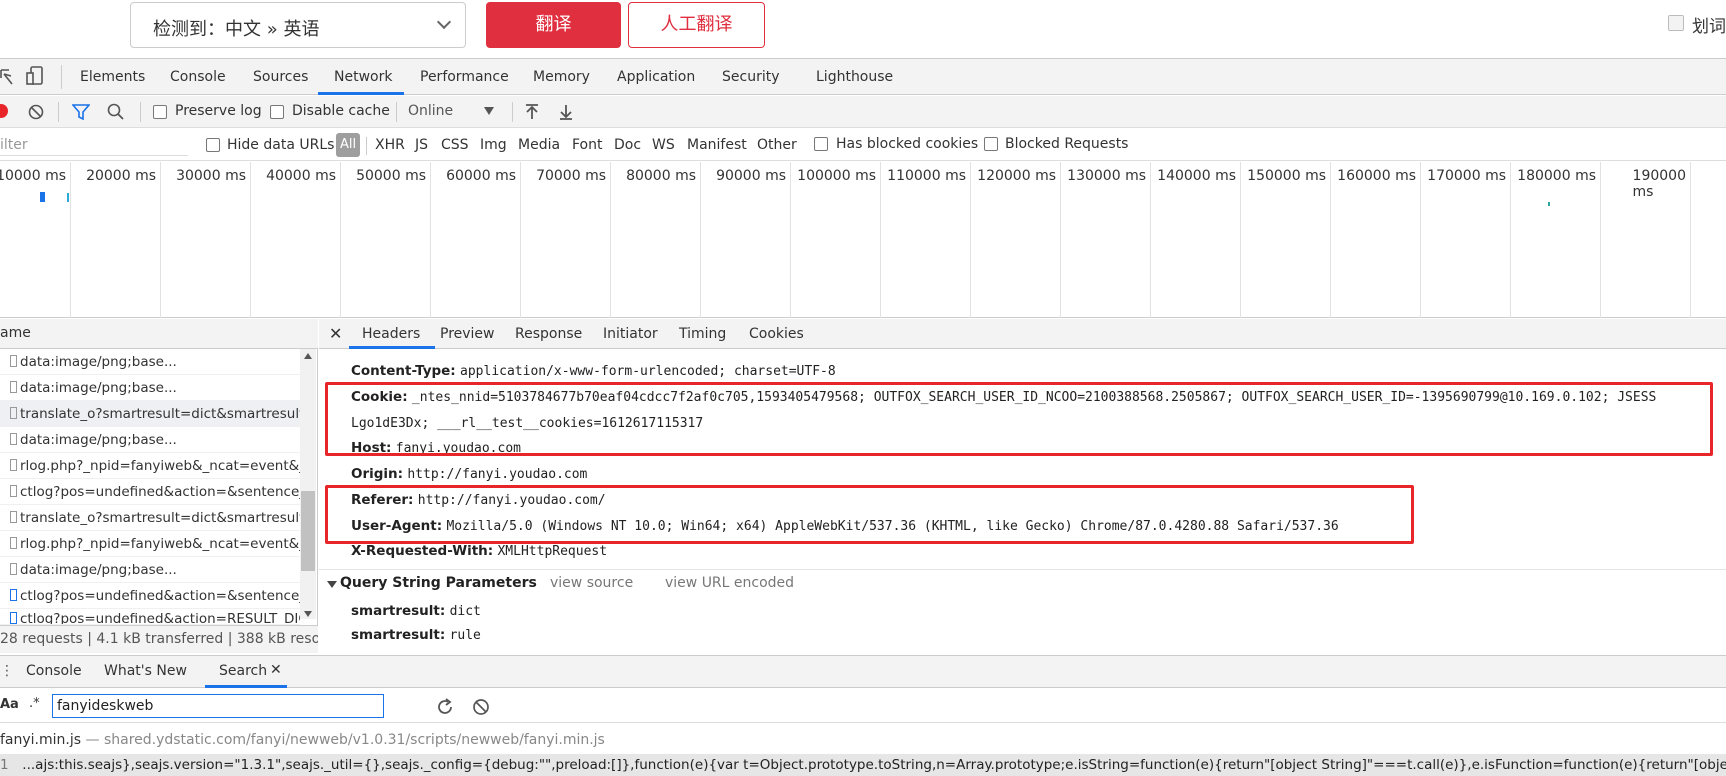  I want to click on blocked-cookies-label: Has blocked cookies, so click(907, 144).